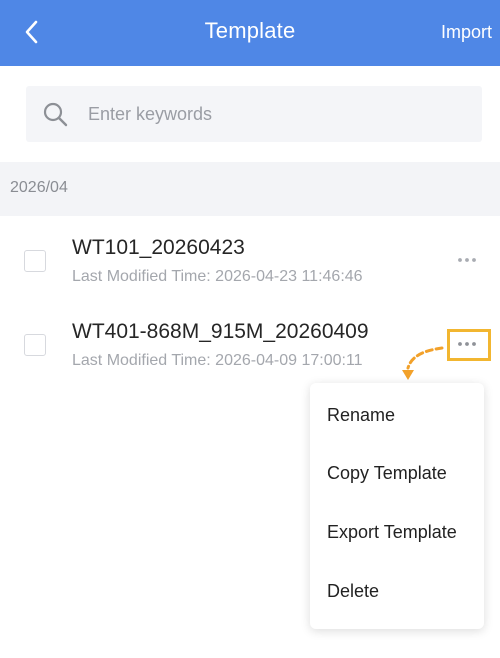 This screenshot has width=500, height=658. I want to click on menu-item-label: Delete, so click(353, 591).